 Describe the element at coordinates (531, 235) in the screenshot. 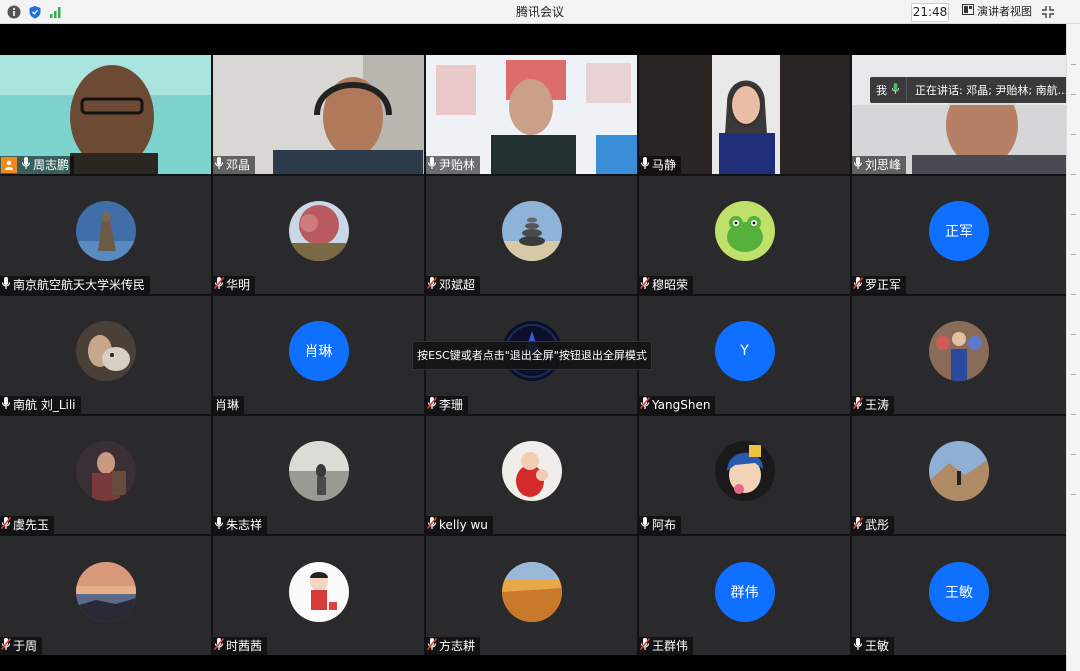

I see `participant-tile: 邓斌超` at that location.